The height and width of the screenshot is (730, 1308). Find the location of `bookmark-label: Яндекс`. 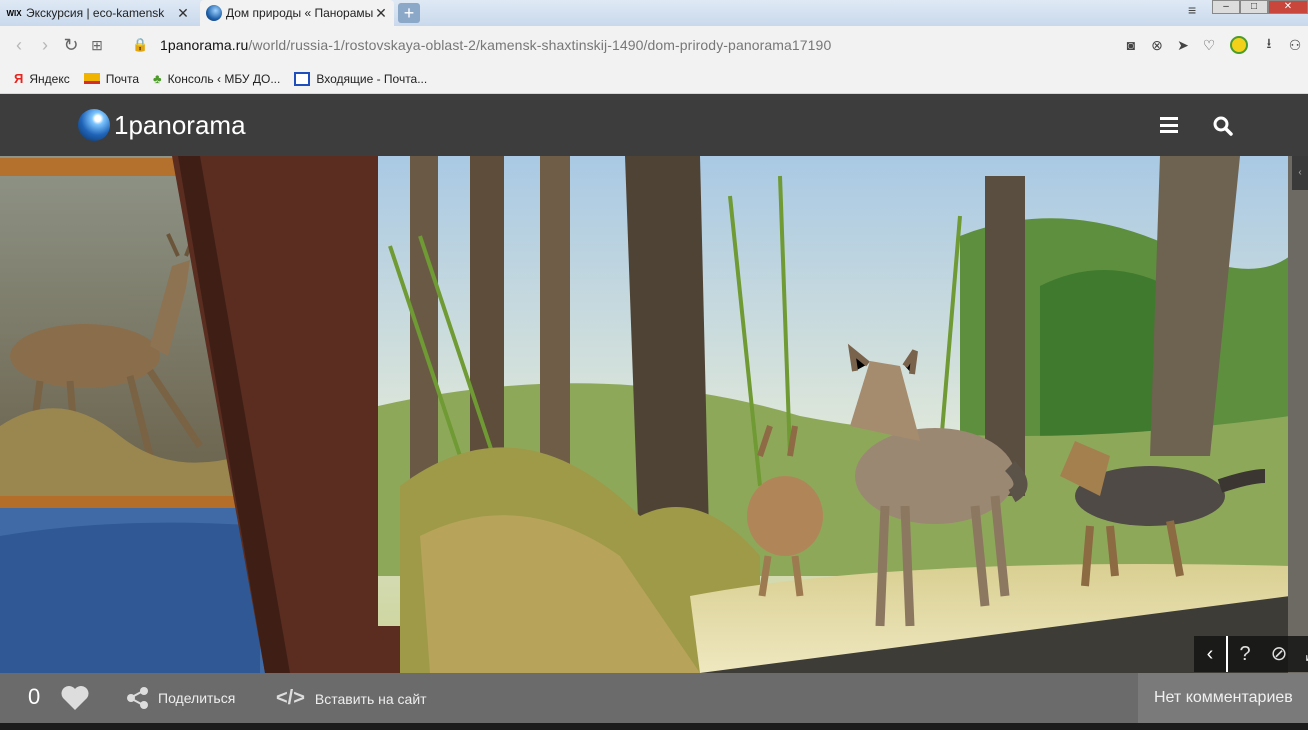

bookmark-label: Яндекс is located at coordinates (49, 78).